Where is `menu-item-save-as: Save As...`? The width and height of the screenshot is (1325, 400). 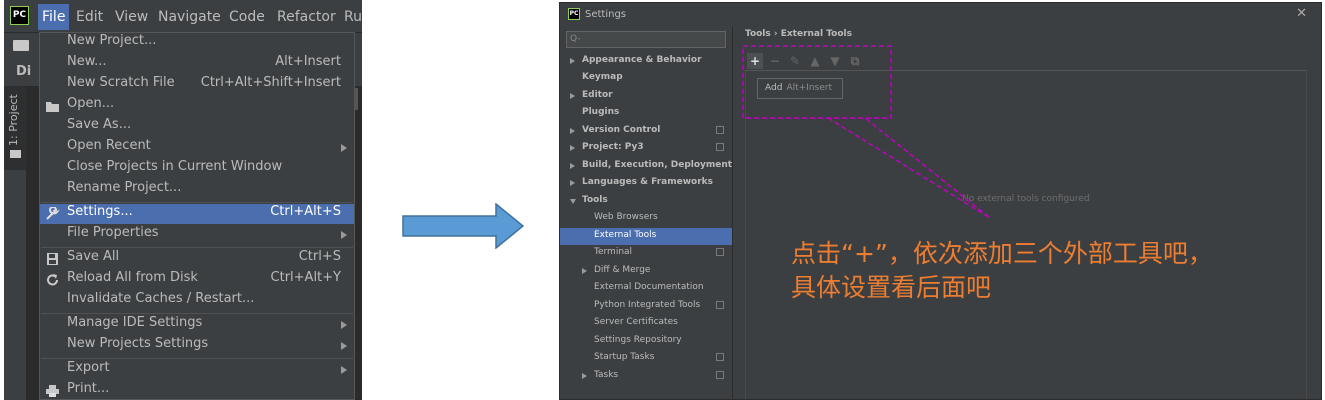 menu-item-save-as: Save As... is located at coordinates (197, 127).